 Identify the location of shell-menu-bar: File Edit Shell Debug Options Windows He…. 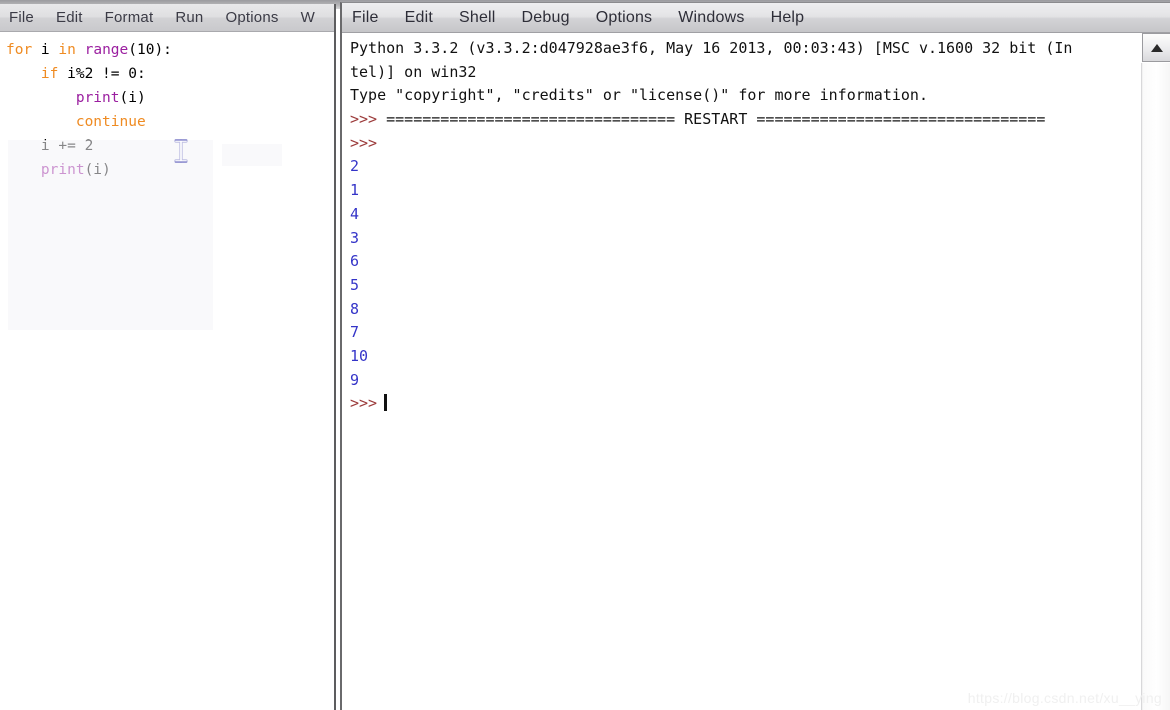
(756, 18).